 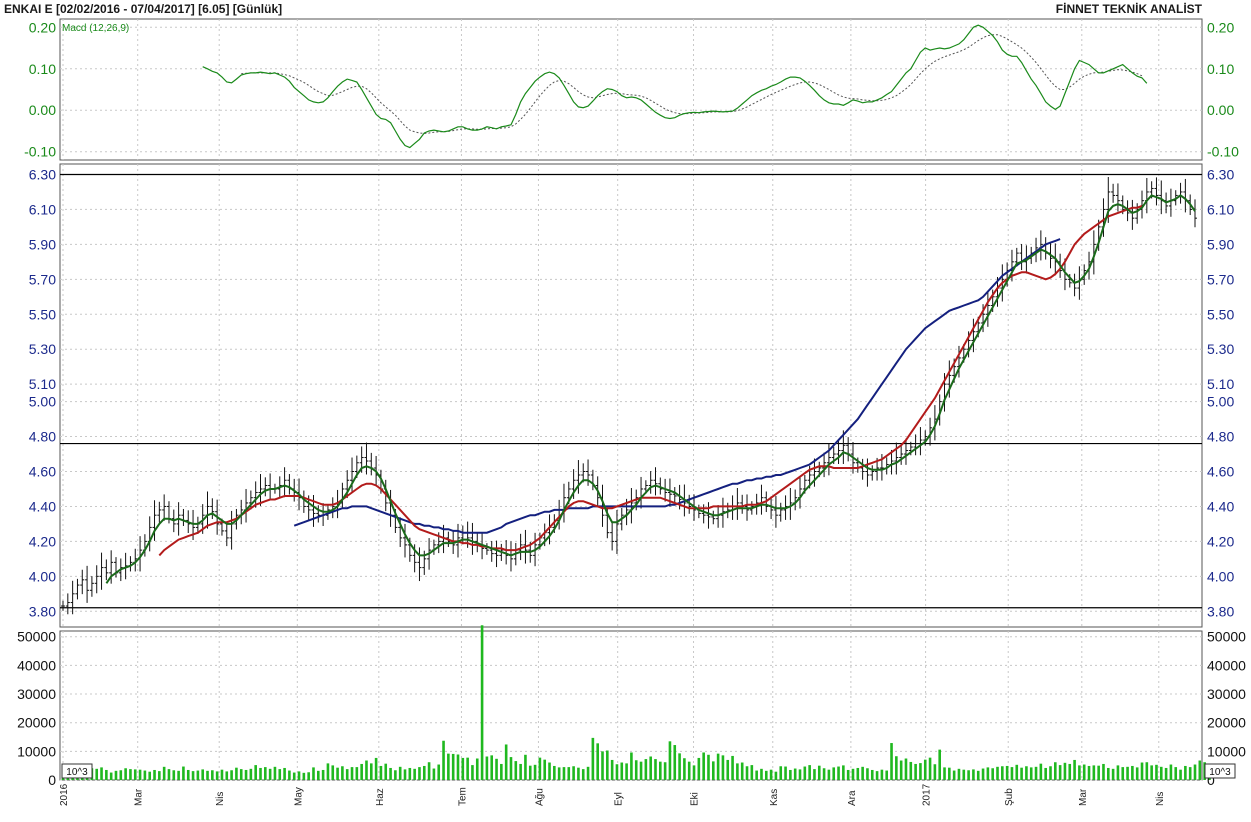 What do you see at coordinates (77, 772) in the screenshot?
I see `volume-unit-left: 10^3` at bounding box center [77, 772].